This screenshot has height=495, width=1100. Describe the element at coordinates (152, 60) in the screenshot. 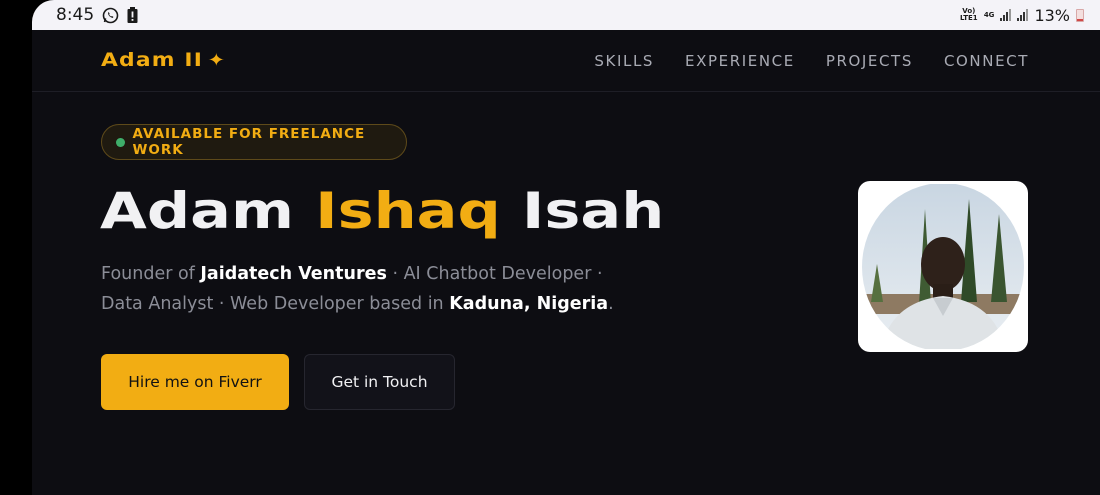

I see `logo-text: Adam II` at that location.